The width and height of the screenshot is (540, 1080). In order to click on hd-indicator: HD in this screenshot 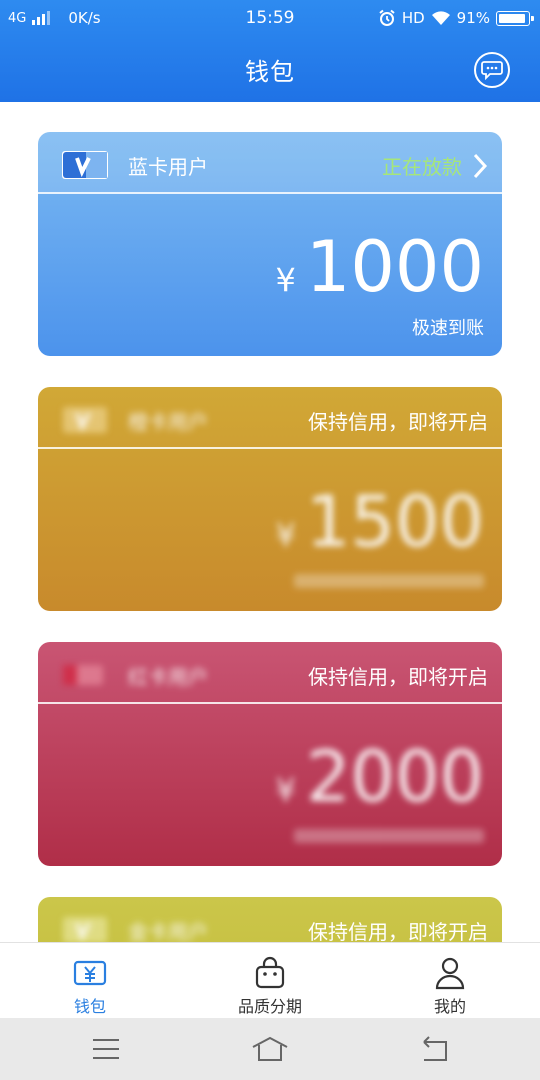, I will do `click(413, 18)`.